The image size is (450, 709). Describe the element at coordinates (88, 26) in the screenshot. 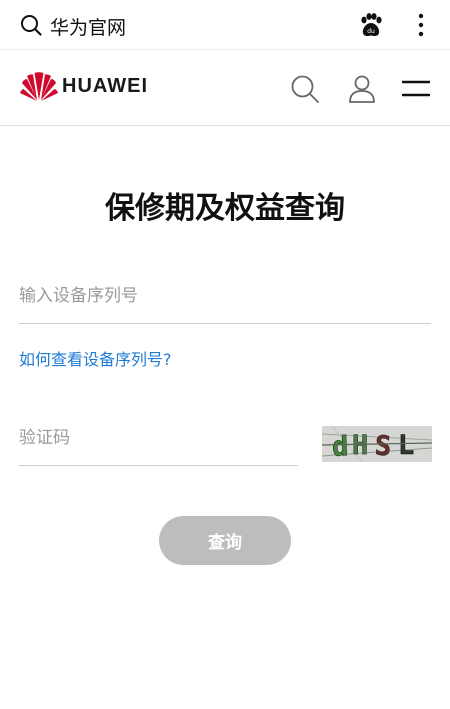

I see `site-title: 华为官网` at that location.